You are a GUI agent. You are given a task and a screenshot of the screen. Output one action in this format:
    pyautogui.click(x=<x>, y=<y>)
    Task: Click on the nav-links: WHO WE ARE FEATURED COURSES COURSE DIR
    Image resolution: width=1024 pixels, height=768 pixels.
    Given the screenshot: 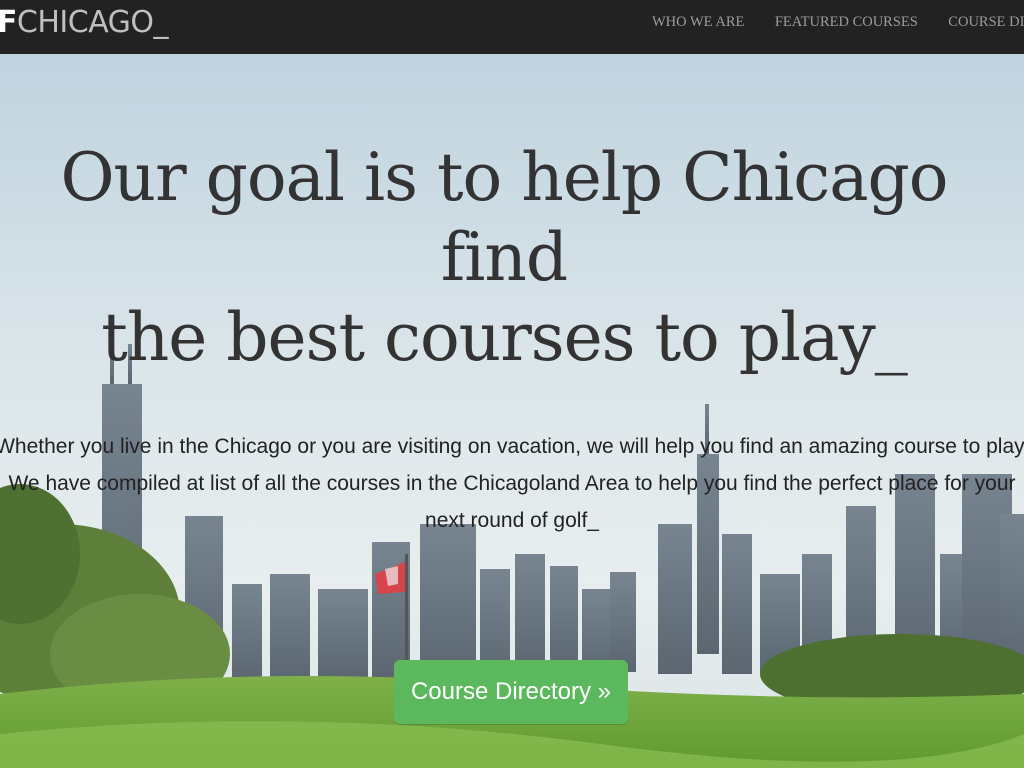 What is the action you would take?
    pyautogui.click(x=838, y=22)
    